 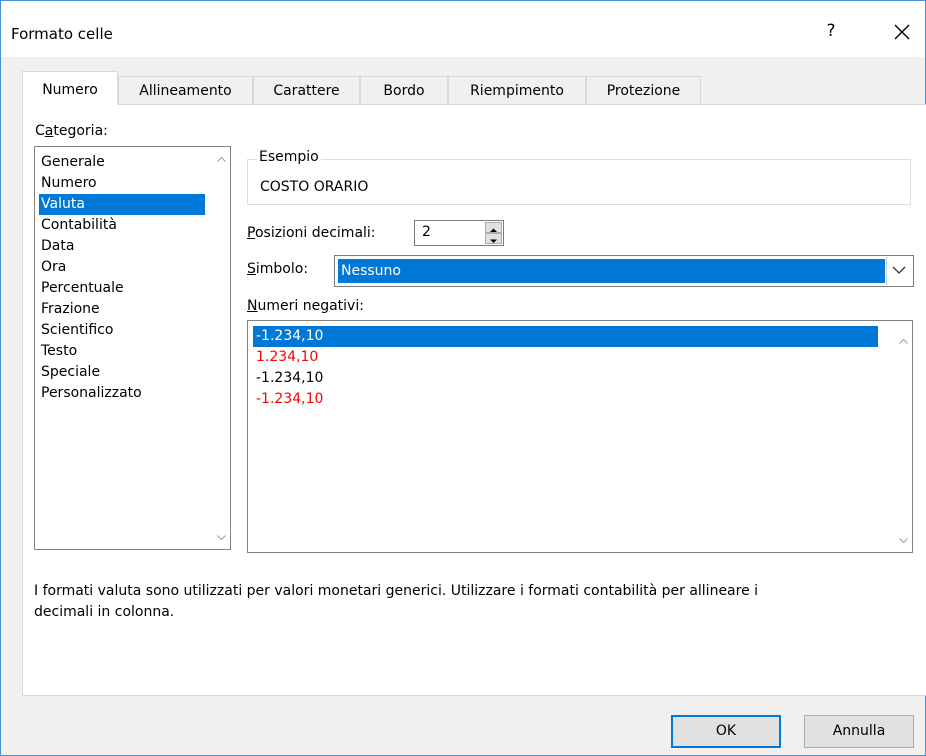 What do you see at coordinates (78, 225) in the screenshot?
I see `category-item-contabilita: Contabilità` at bounding box center [78, 225].